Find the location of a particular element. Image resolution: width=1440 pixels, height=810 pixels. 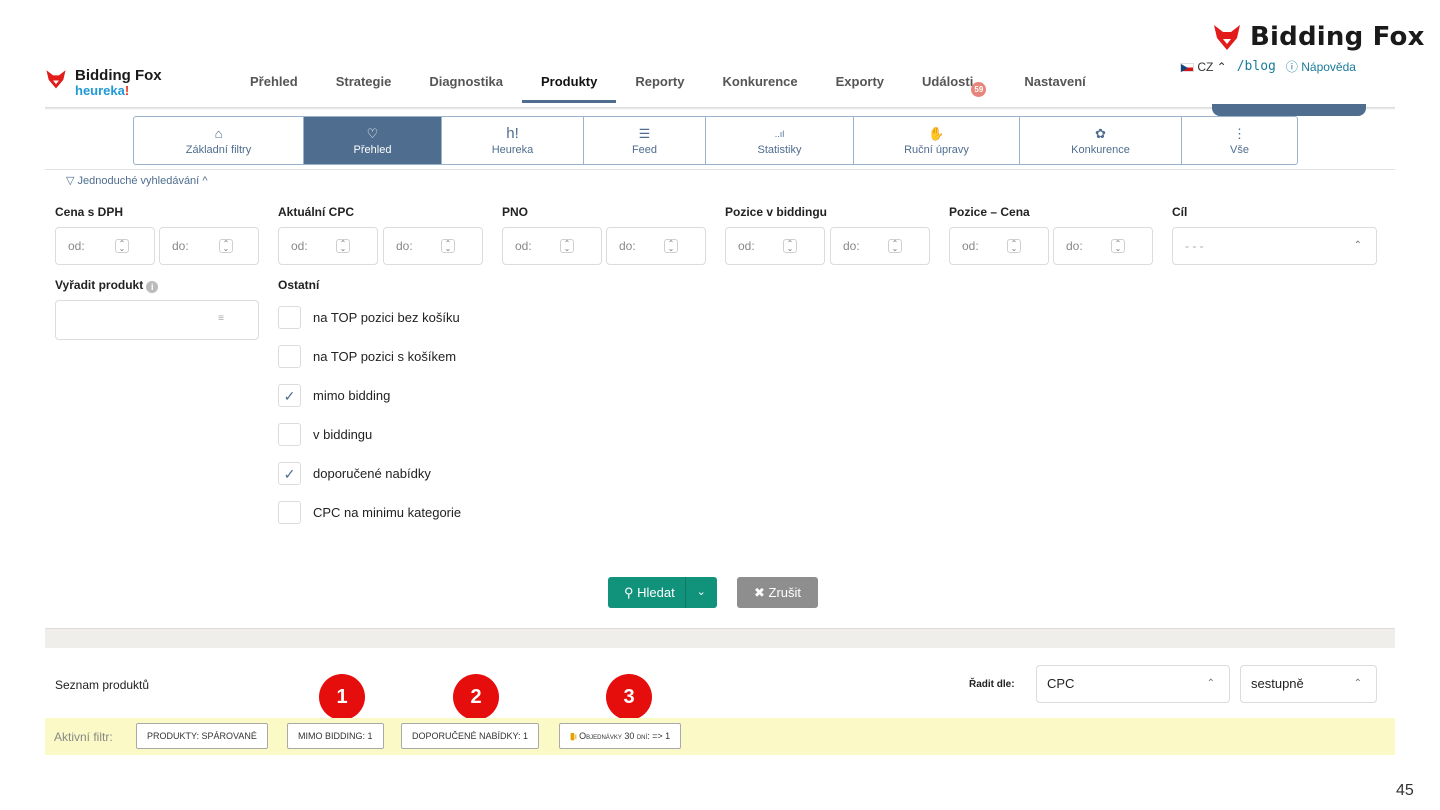

cil-select: - - - ⌃ is located at coordinates (1274, 246).